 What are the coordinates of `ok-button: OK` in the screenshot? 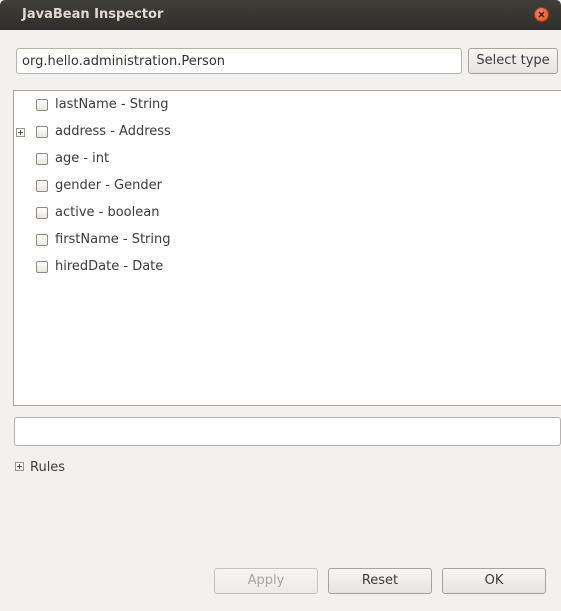 It's located at (494, 581).